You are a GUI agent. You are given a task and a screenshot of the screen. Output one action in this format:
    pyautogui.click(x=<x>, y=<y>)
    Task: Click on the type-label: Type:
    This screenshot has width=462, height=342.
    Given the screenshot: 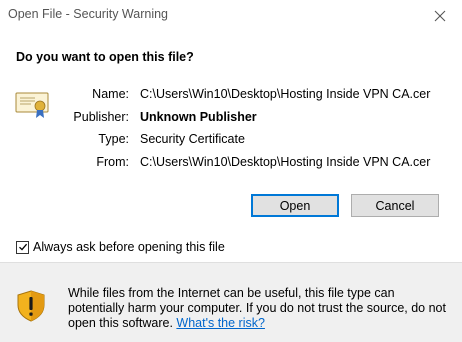 What is the action you would take?
    pyautogui.click(x=113, y=139)
    